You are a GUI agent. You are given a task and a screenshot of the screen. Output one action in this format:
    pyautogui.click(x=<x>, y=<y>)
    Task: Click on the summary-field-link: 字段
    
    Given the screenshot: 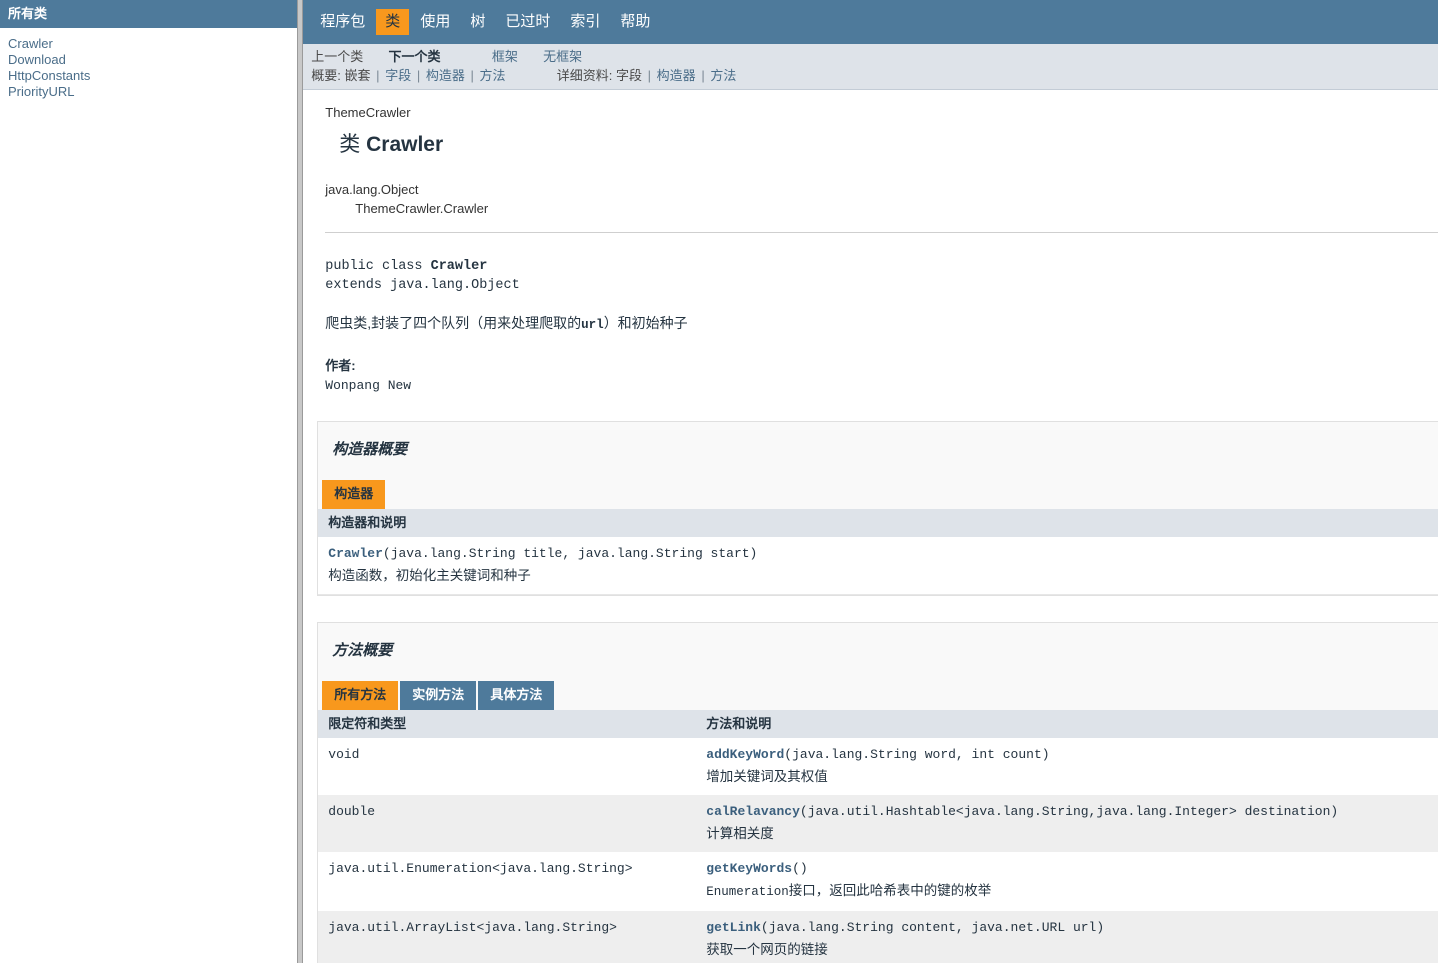 What is the action you would take?
    pyautogui.click(x=398, y=75)
    